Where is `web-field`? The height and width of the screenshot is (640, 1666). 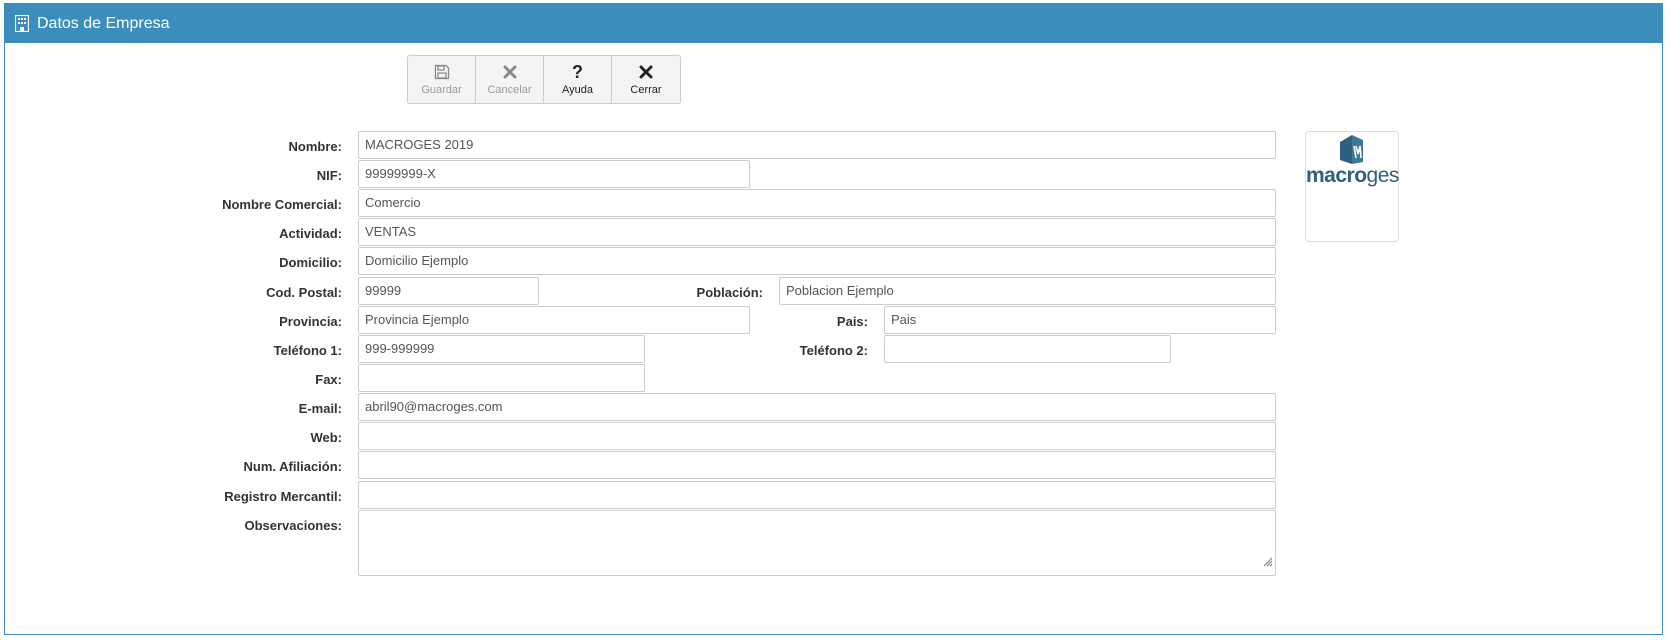 web-field is located at coordinates (817, 436).